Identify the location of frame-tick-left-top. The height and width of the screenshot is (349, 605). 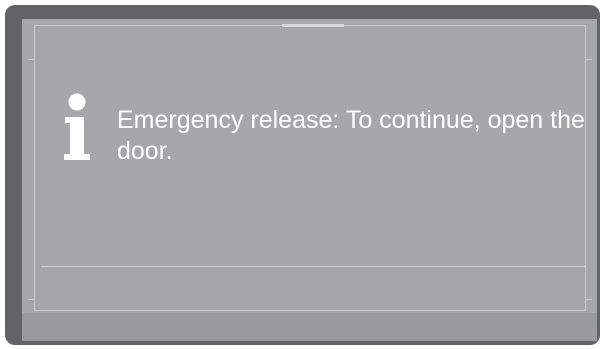
(31, 59).